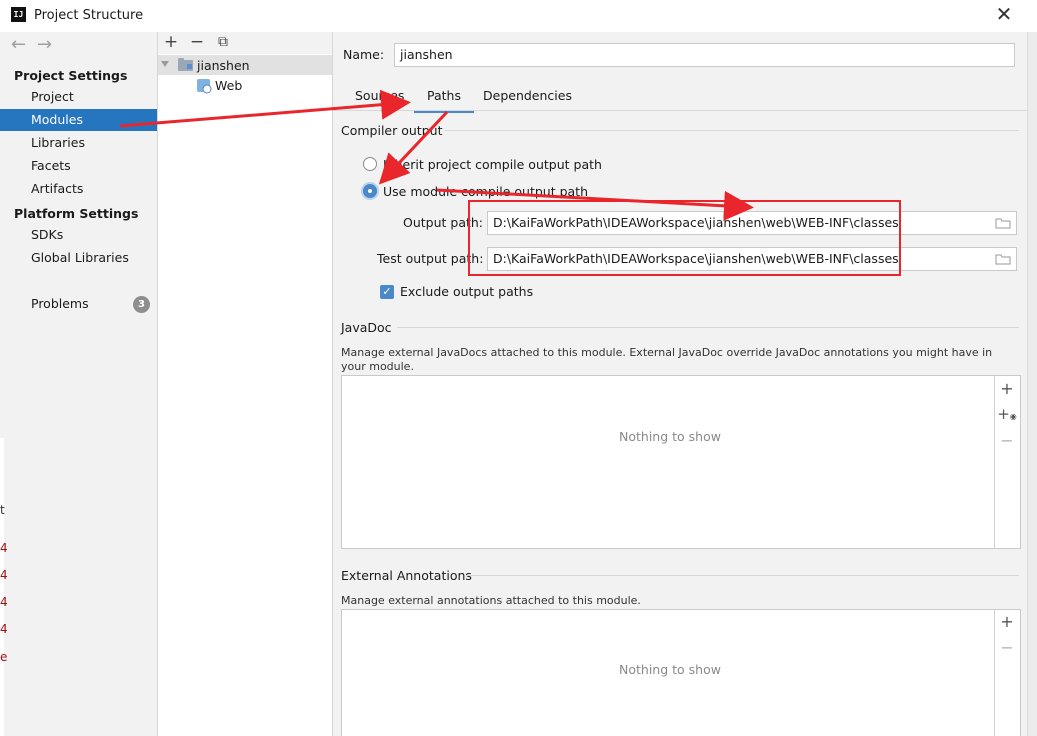 The height and width of the screenshot is (736, 1037). What do you see at coordinates (670, 669) in the screenshot?
I see `annotations-empty-text: Nothing to show` at bounding box center [670, 669].